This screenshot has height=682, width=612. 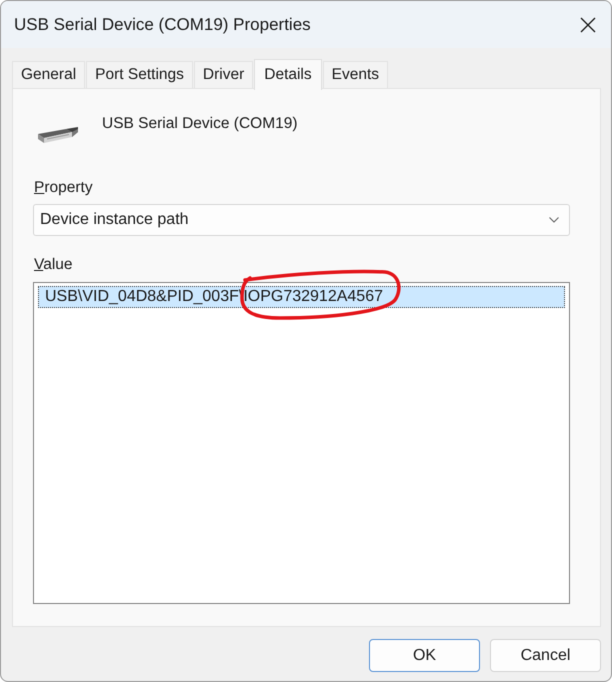 I want to click on tab: Details, so click(x=288, y=74).